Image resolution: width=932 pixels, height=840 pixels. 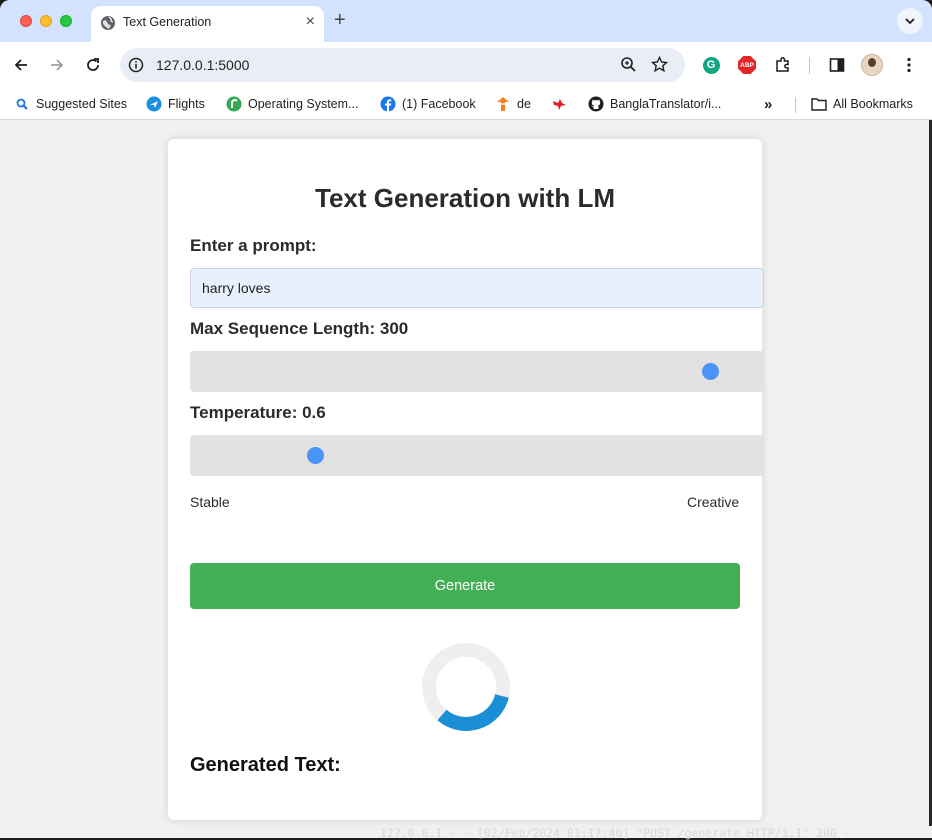 I want to click on bookmark-bird, so click(x=562, y=104).